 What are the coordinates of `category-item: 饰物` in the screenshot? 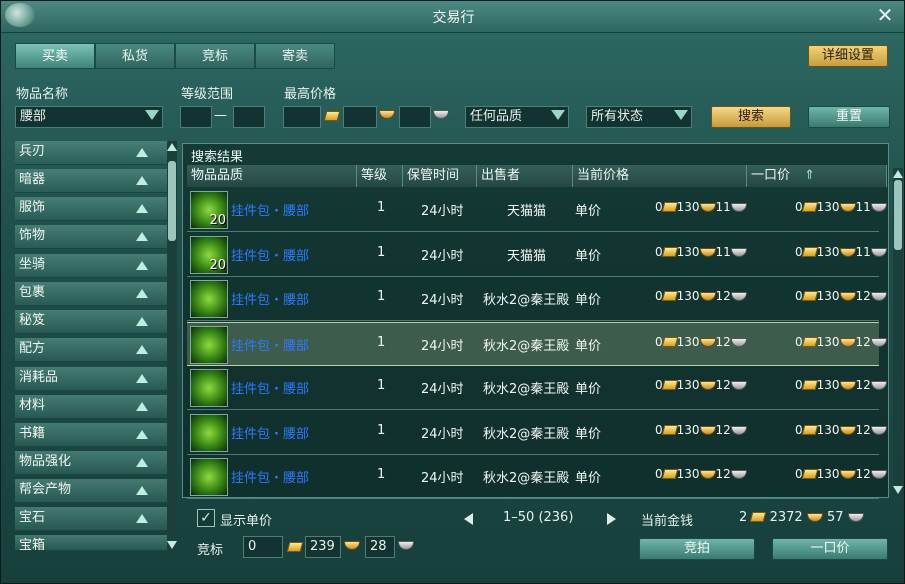 It's located at (92, 237).